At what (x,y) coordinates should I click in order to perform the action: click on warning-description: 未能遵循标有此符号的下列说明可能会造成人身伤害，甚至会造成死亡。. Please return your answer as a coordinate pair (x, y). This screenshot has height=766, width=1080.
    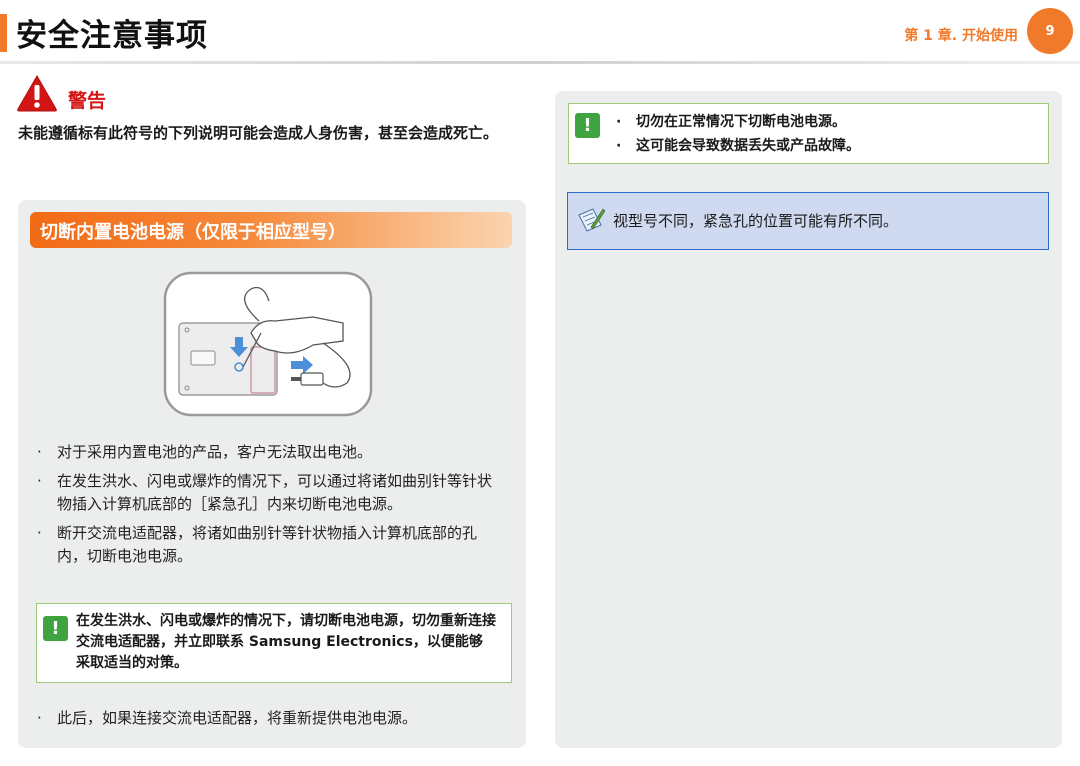
    Looking at the image, I should click on (258, 133).